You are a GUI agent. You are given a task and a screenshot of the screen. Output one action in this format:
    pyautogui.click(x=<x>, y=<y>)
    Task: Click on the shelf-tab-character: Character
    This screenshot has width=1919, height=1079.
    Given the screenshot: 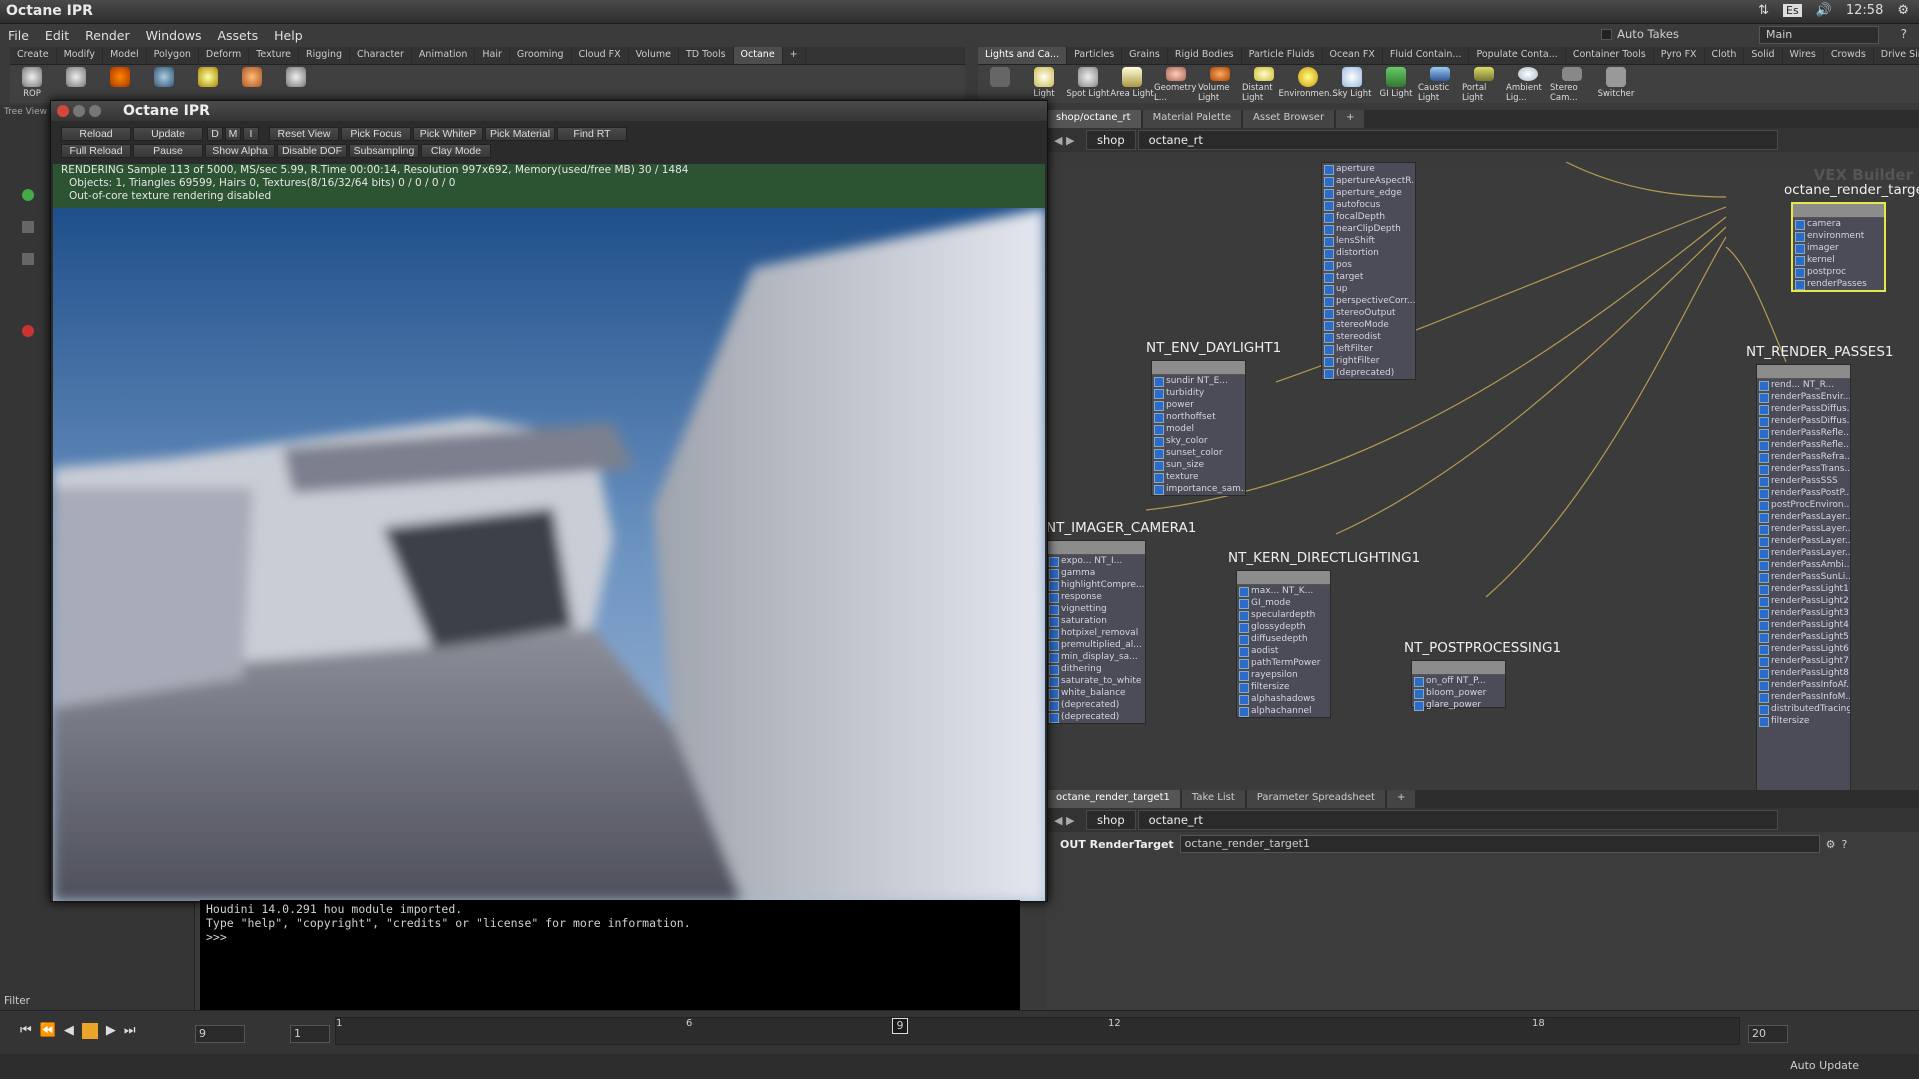 What is the action you would take?
    pyautogui.click(x=381, y=55)
    